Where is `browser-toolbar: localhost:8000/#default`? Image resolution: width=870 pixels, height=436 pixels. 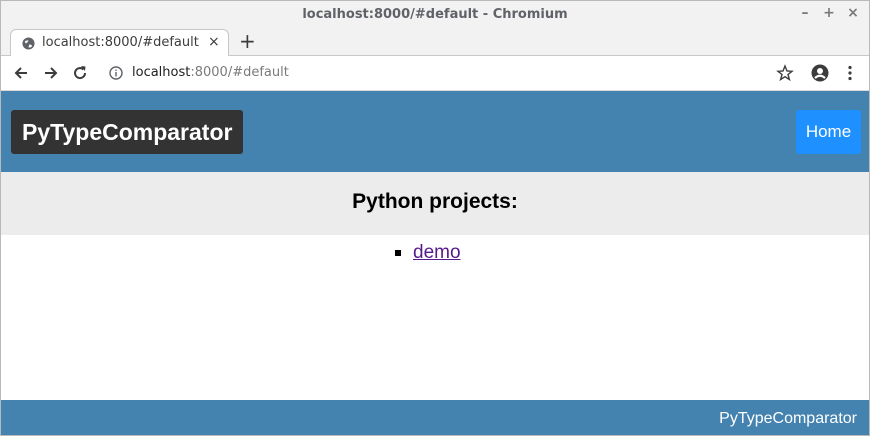 browser-toolbar: localhost:8000/#default is located at coordinates (435, 73).